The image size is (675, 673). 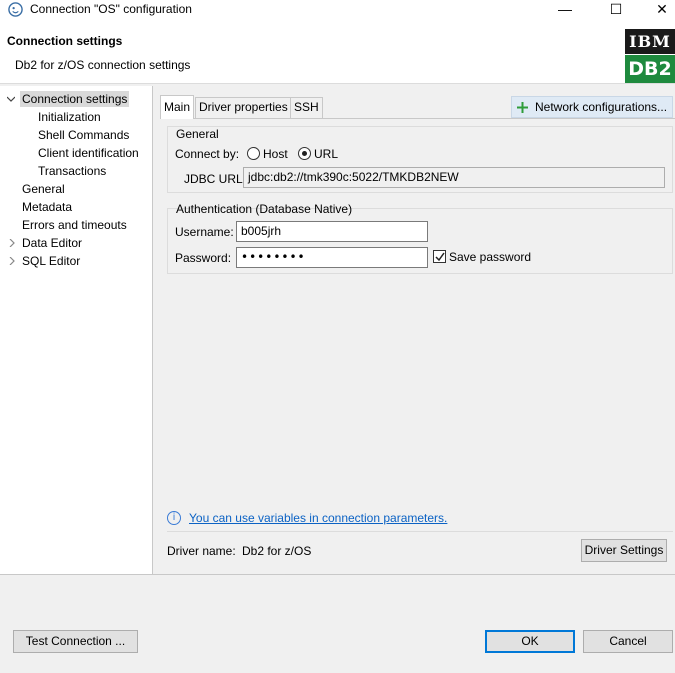 I want to click on driver-name-value: Db2 for z/OS, so click(x=277, y=551).